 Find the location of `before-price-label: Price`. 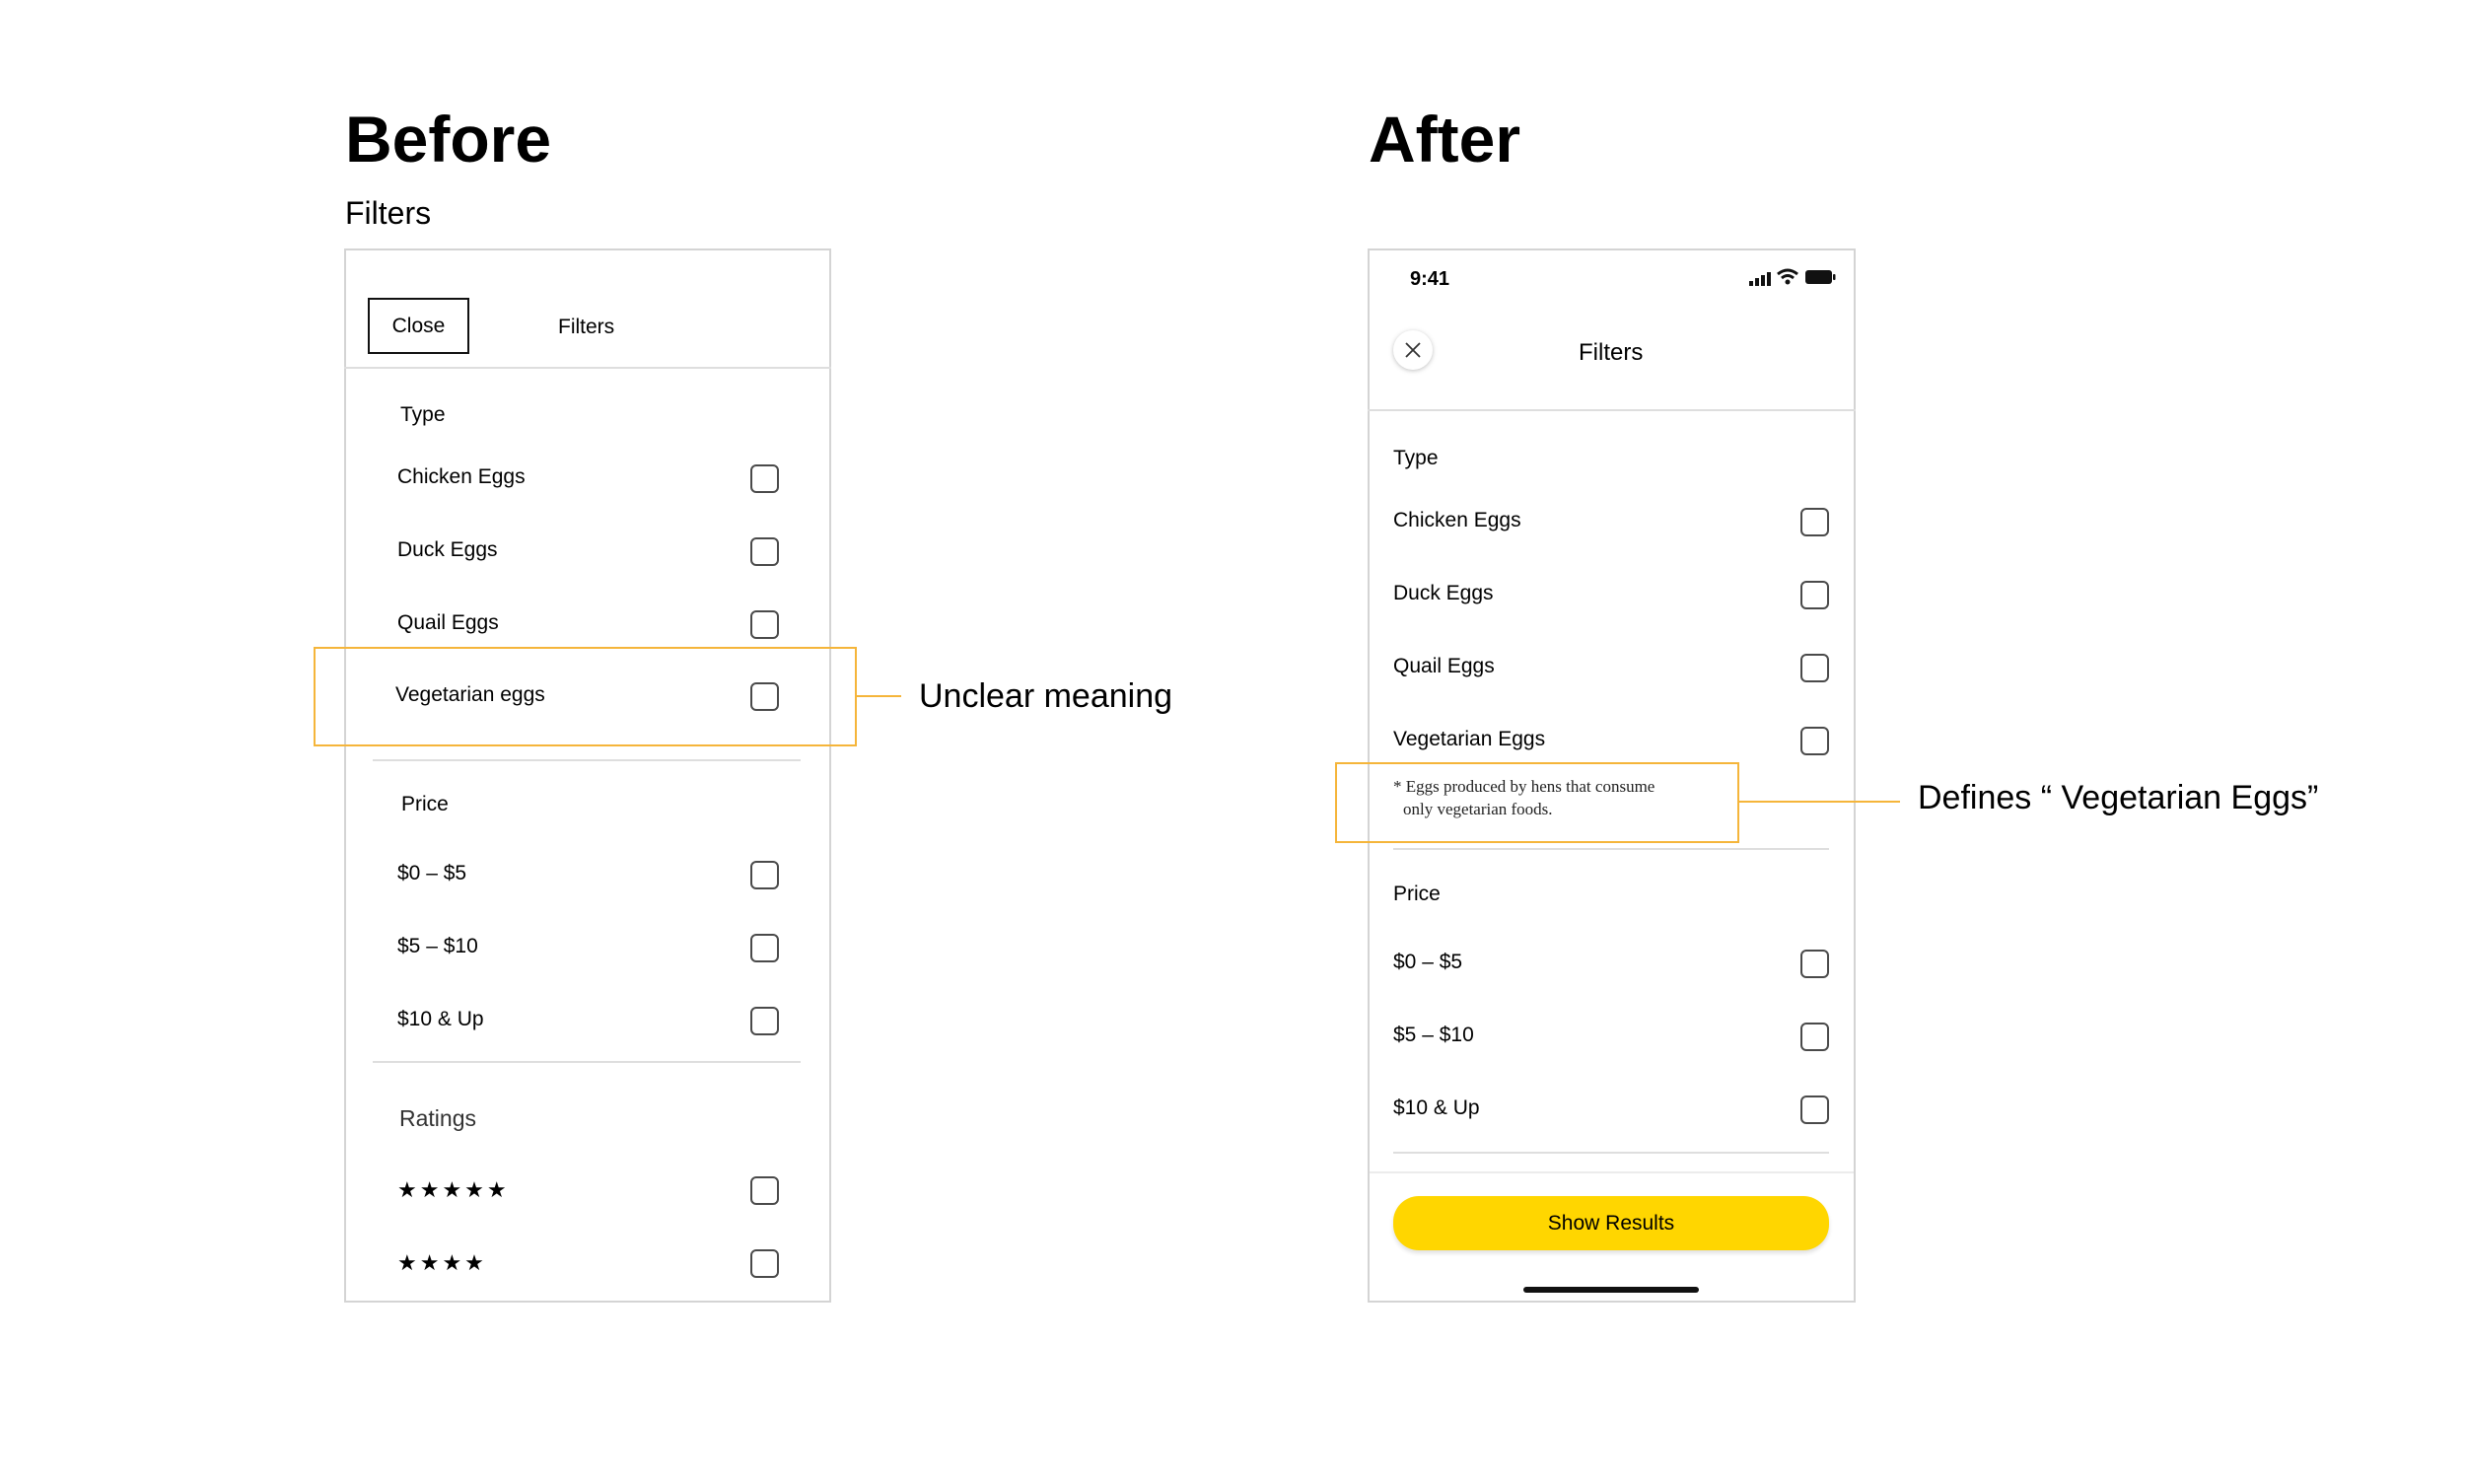

before-price-label: Price is located at coordinates (425, 804).